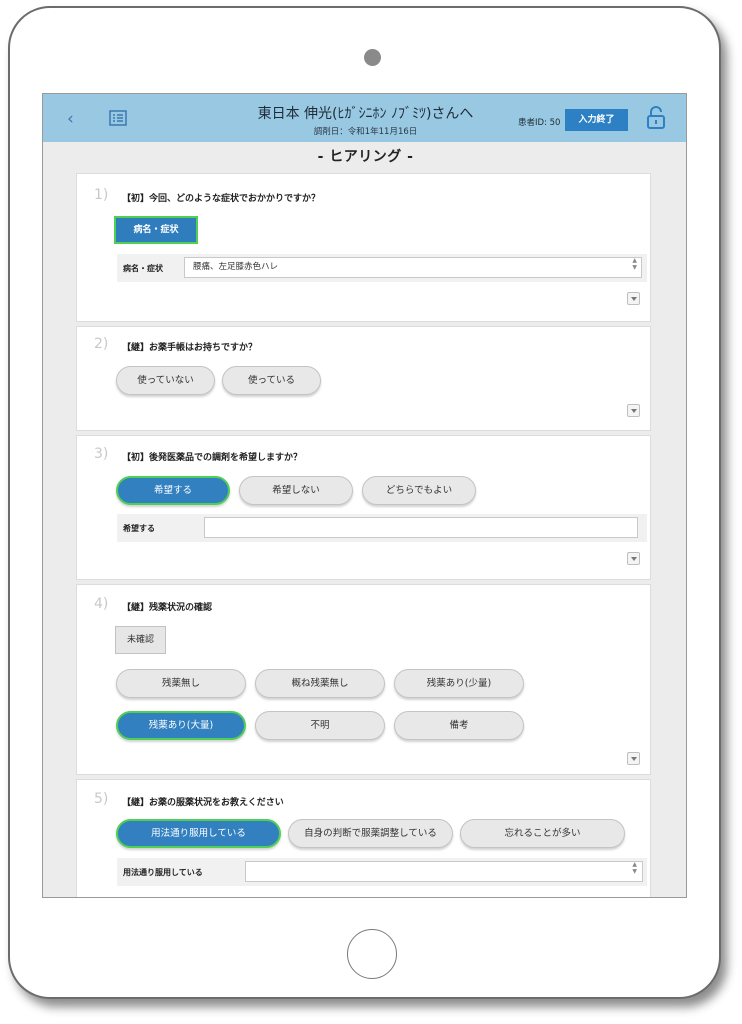 The height and width of the screenshot is (1024, 742). What do you see at coordinates (167, 608) in the screenshot?
I see `question-text: 【継】残薬状況の確認` at bounding box center [167, 608].